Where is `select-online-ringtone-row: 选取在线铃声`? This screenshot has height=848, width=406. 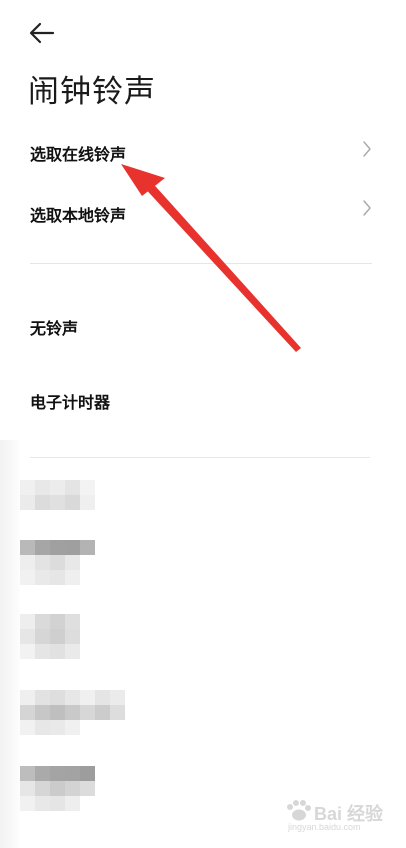 select-online-ringtone-row: 选取在线铃声 is located at coordinates (203, 151).